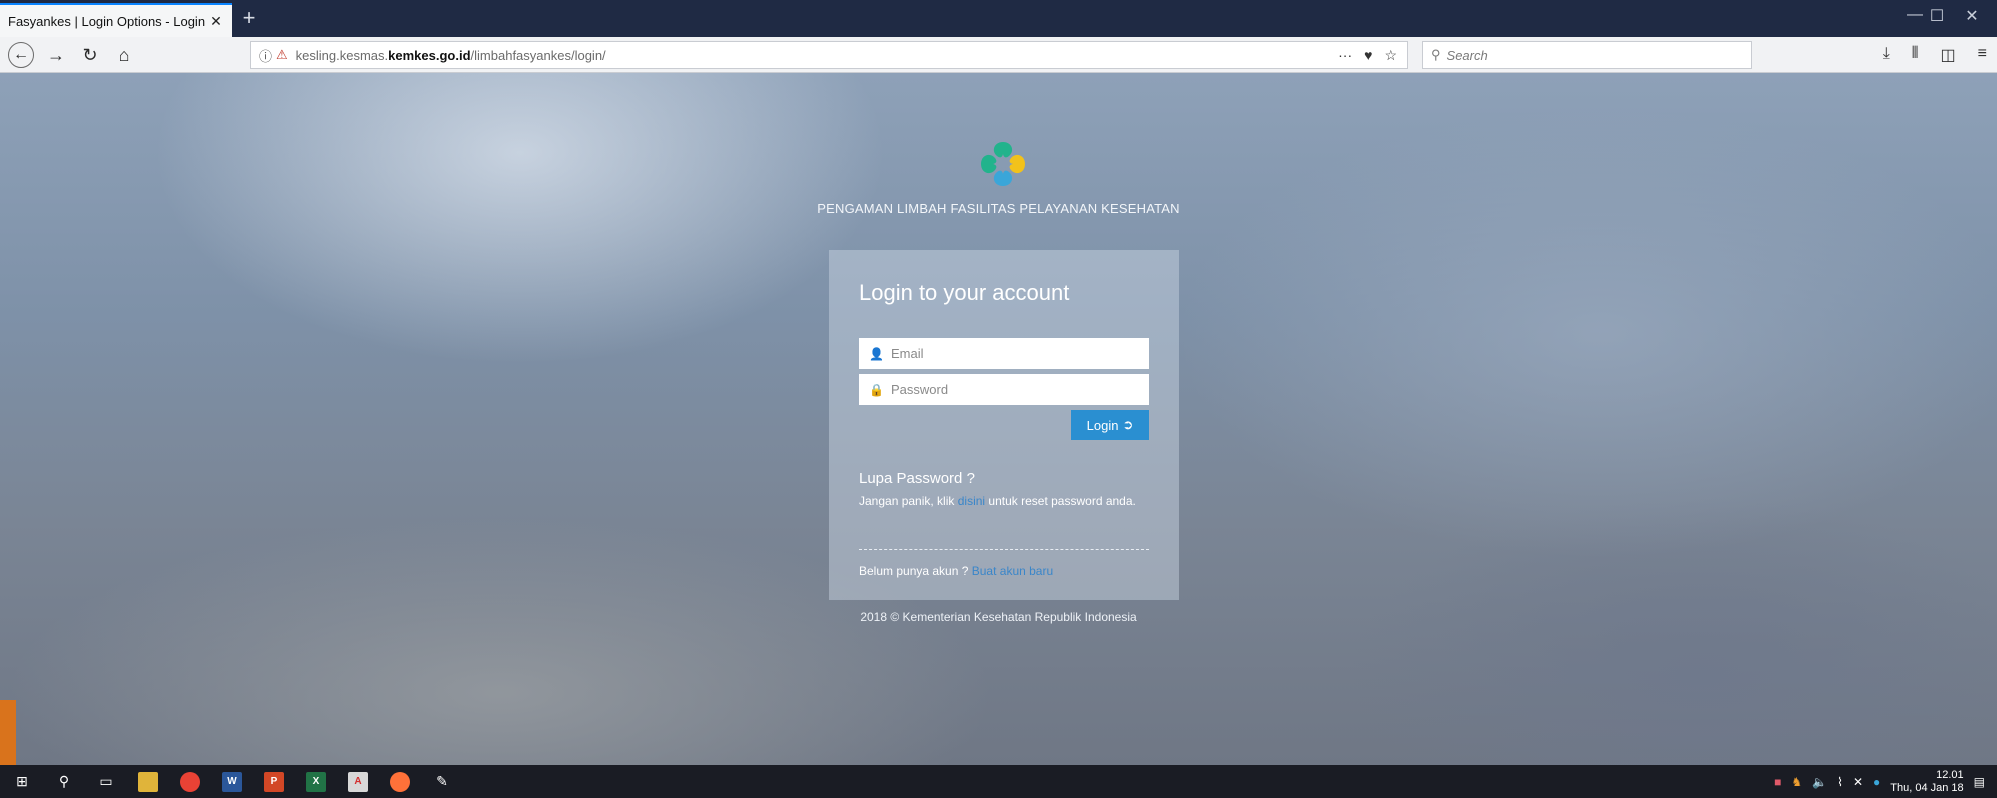 Image resolution: width=1997 pixels, height=798 pixels. I want to click on email-field: 👤 Email, so click(1004, 353).